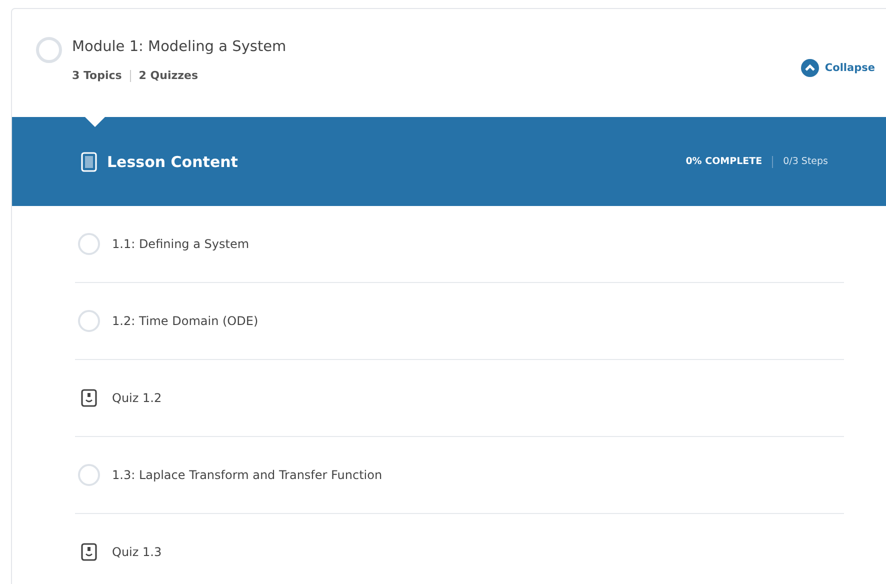 The height and width of the screenshot is (584, 886). Describe the element at coordinates (137, 398) in the screenshot. I see `quiz-link: Quiz 1.2` at that location.